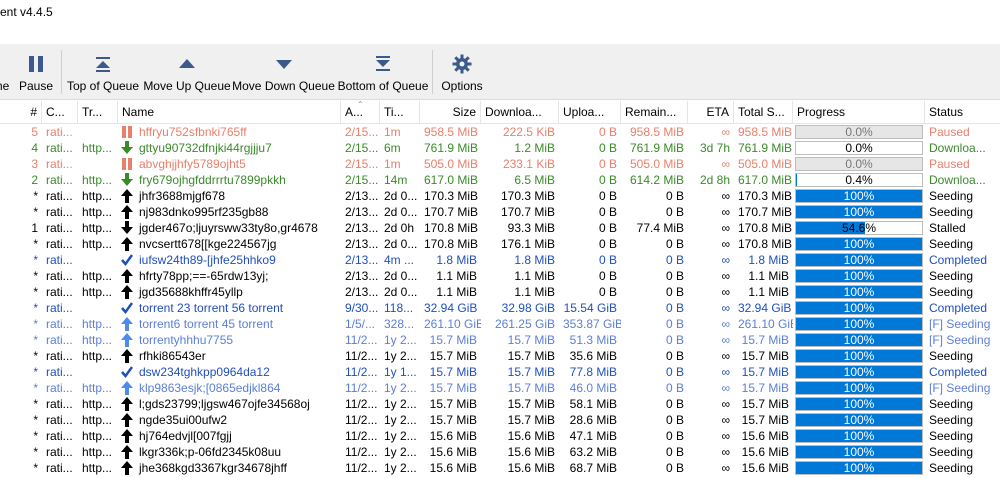  Describe the element at coordinates (229, 436) in the screenshot. I see `cell-name: hj764edvjl[007fgjj` at that location.